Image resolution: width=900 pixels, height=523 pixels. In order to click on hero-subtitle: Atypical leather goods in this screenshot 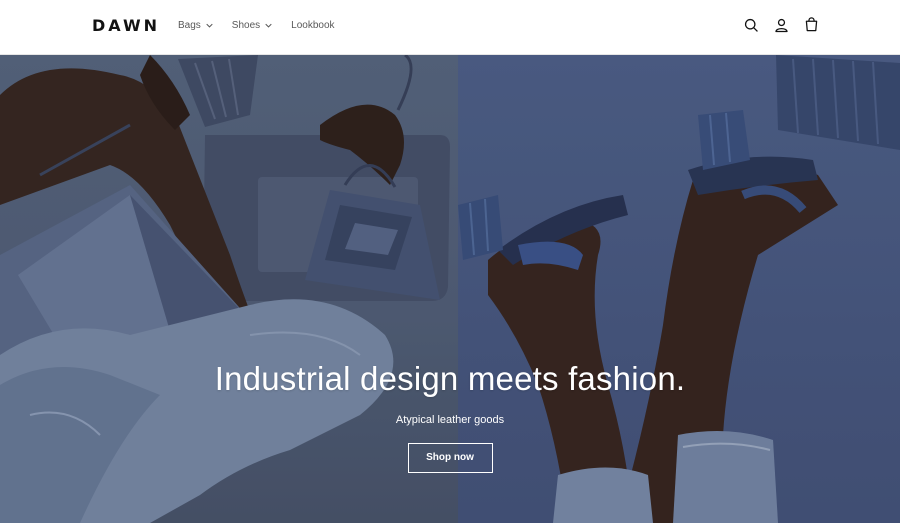, I will do `click(450, 420)`.